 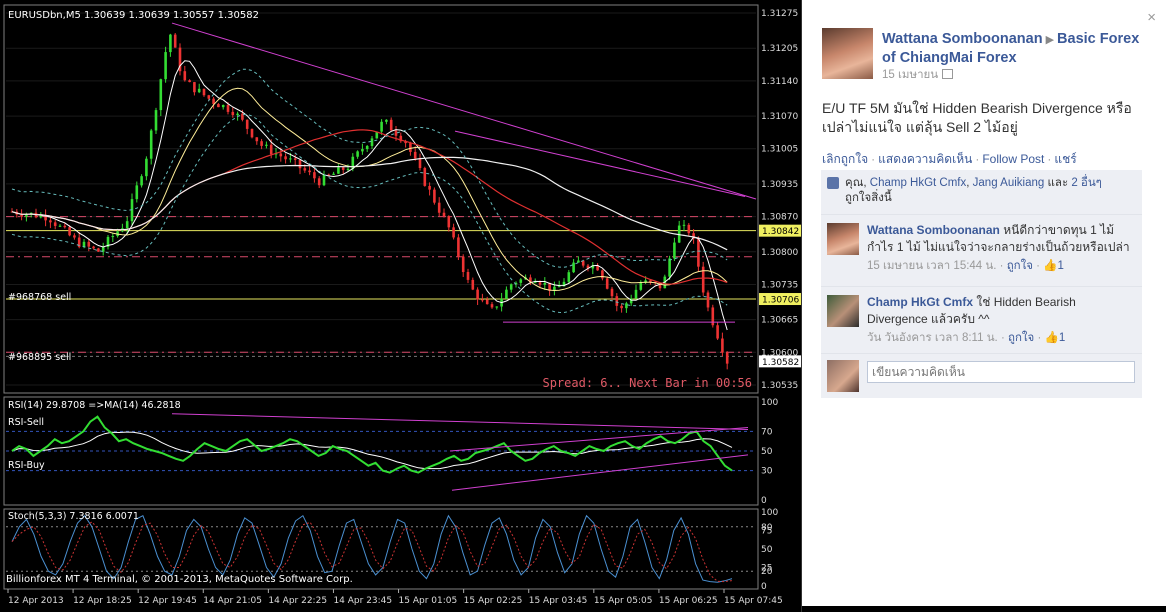 What do you see at coordinates (381, 452) in the screenshot?
I see `rsi-chart` at bounding box center [381, 452].